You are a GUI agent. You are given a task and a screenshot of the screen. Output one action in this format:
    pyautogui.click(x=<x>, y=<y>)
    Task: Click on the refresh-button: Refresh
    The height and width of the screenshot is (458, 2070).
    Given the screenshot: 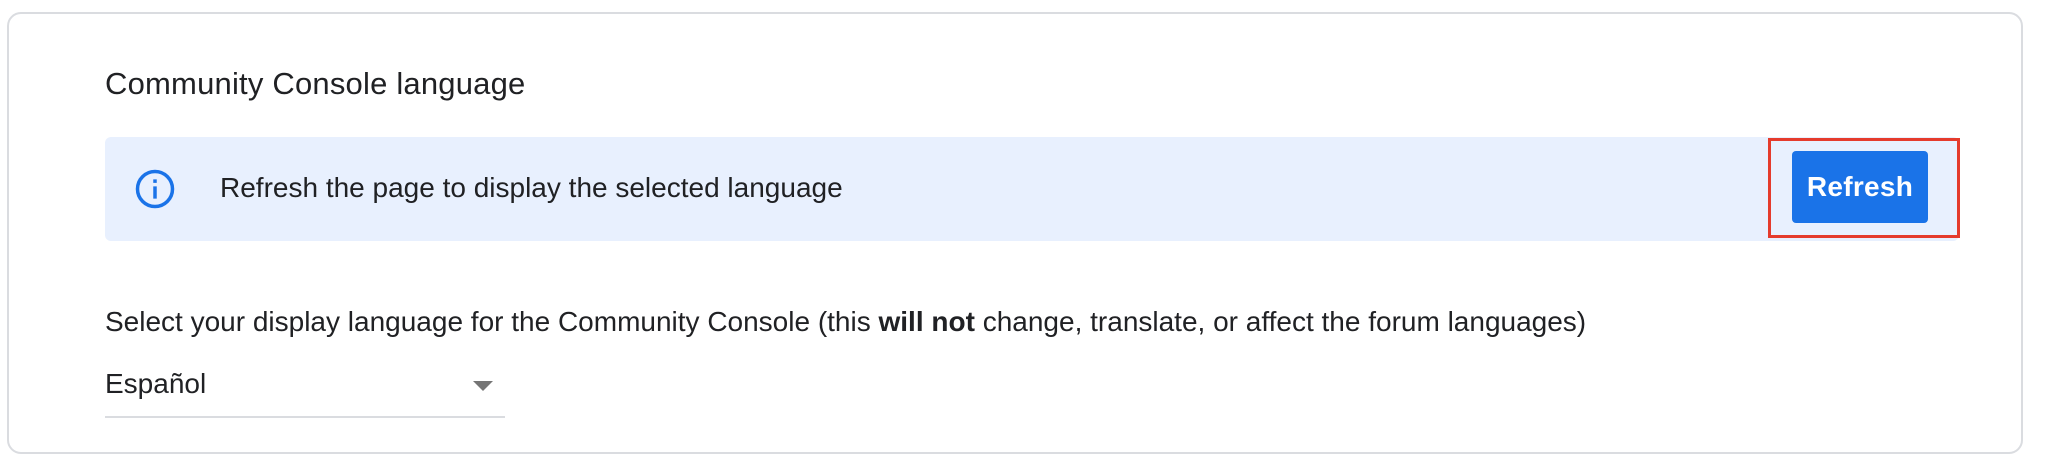 What is the action you would take?
    pyautogui.click(x=1860, y=187)
    